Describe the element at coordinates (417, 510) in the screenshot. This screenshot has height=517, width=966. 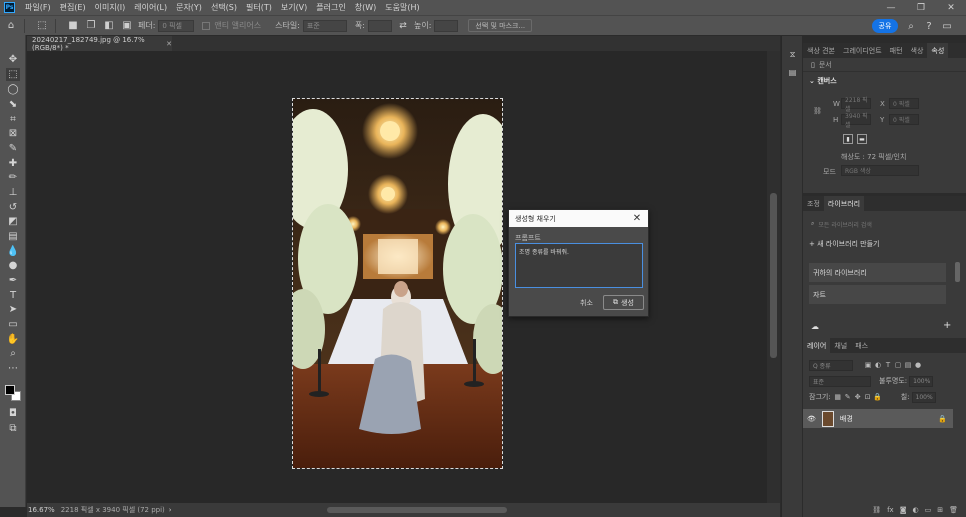
I see `horizontal-scroll-thumb` at that location.